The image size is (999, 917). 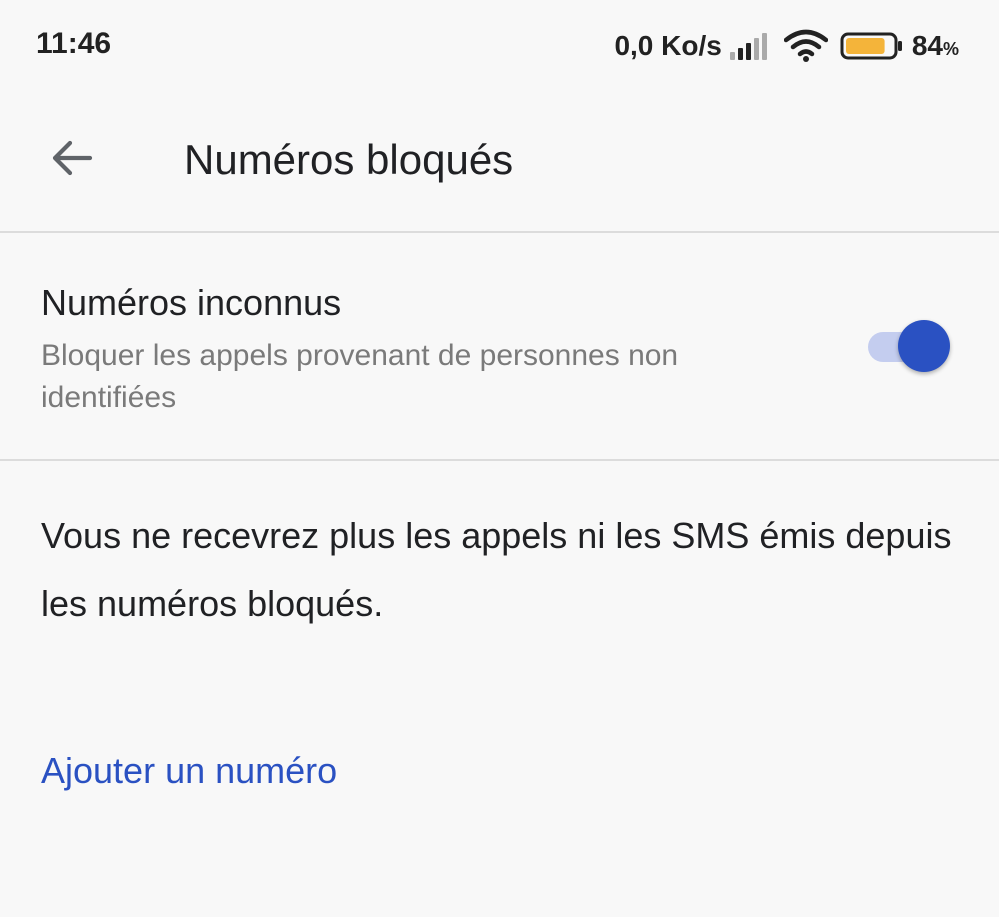 I want to click on network-speed: 0,0 Ko/s, so click(x=668, y=45).